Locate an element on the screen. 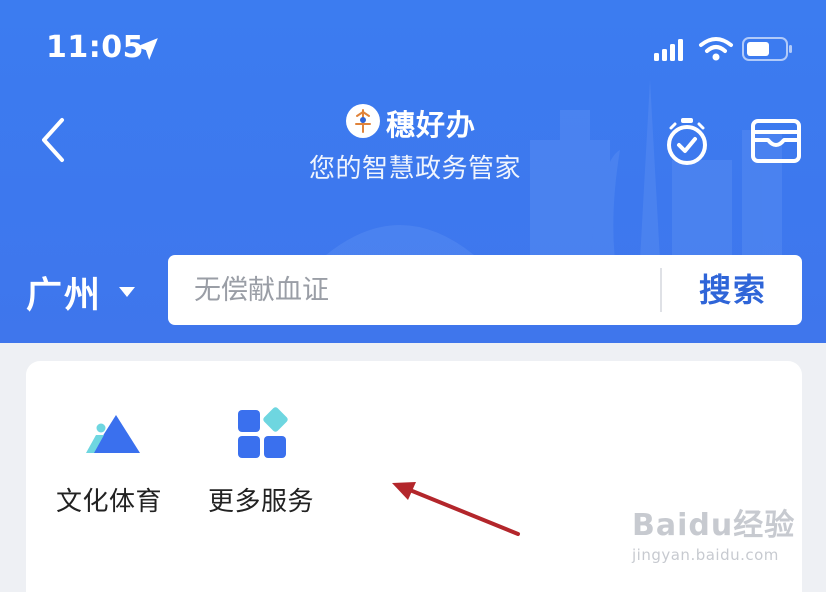  service-item-culture-sports: 文化体育 is located at coordinates (109, 462).